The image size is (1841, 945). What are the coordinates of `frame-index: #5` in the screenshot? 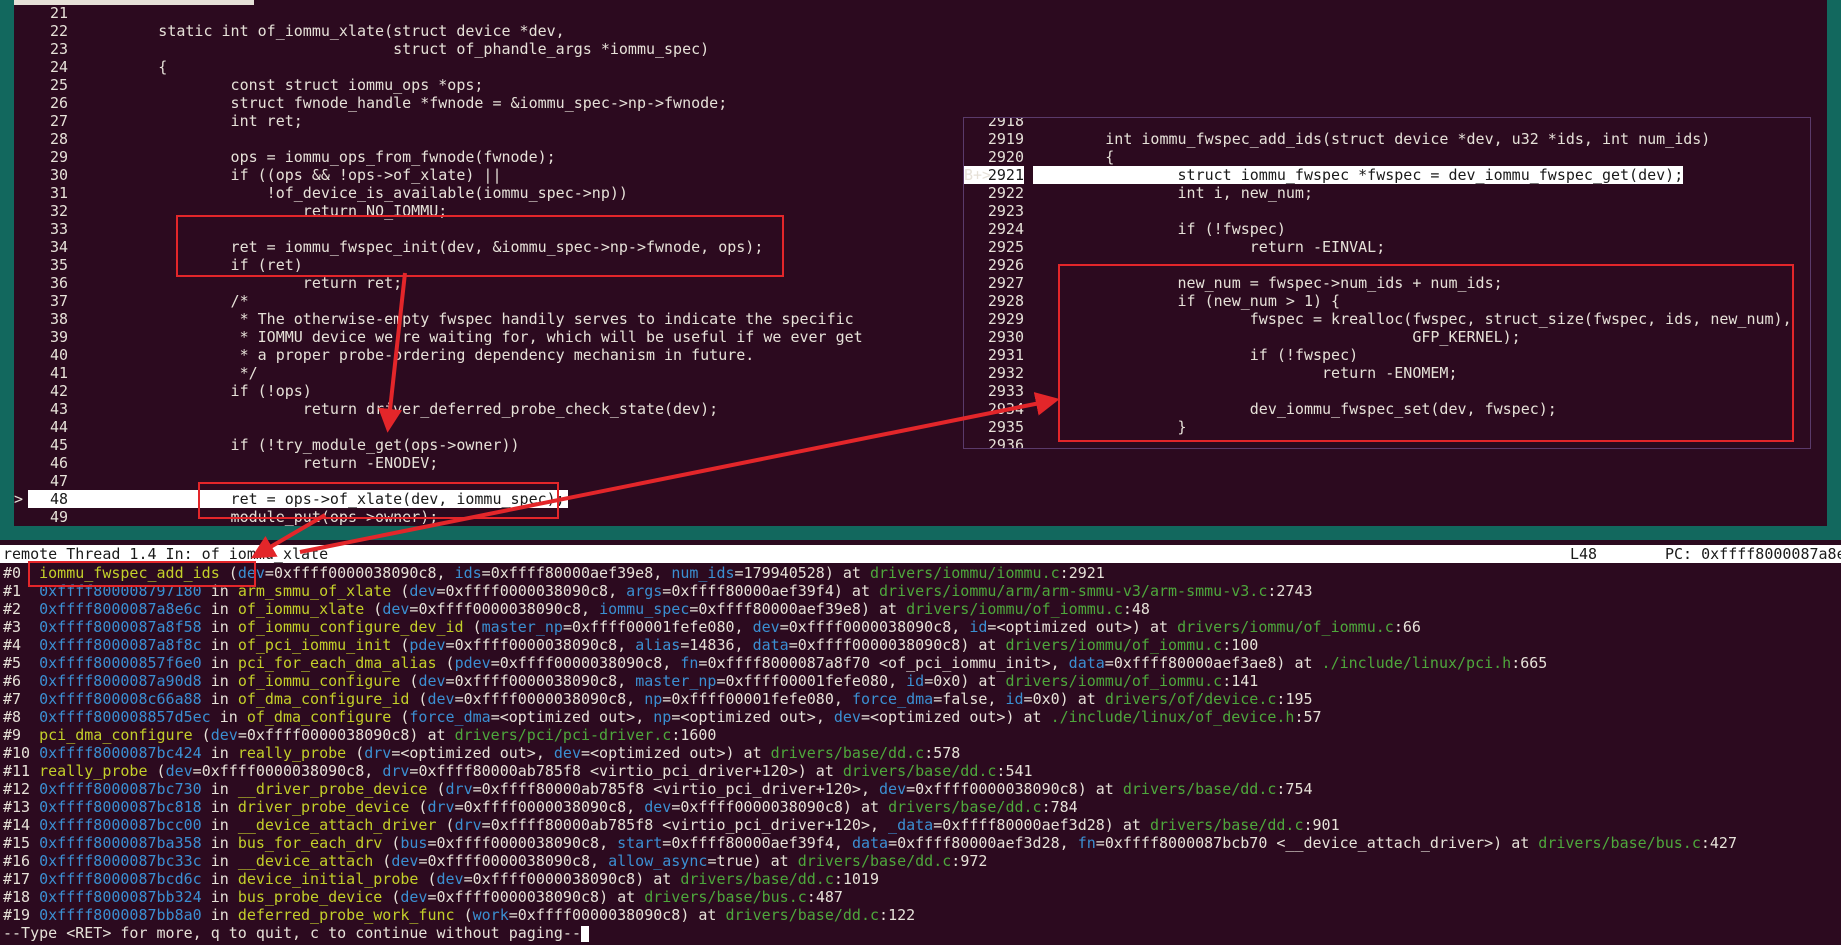 It's located at (17, 663).